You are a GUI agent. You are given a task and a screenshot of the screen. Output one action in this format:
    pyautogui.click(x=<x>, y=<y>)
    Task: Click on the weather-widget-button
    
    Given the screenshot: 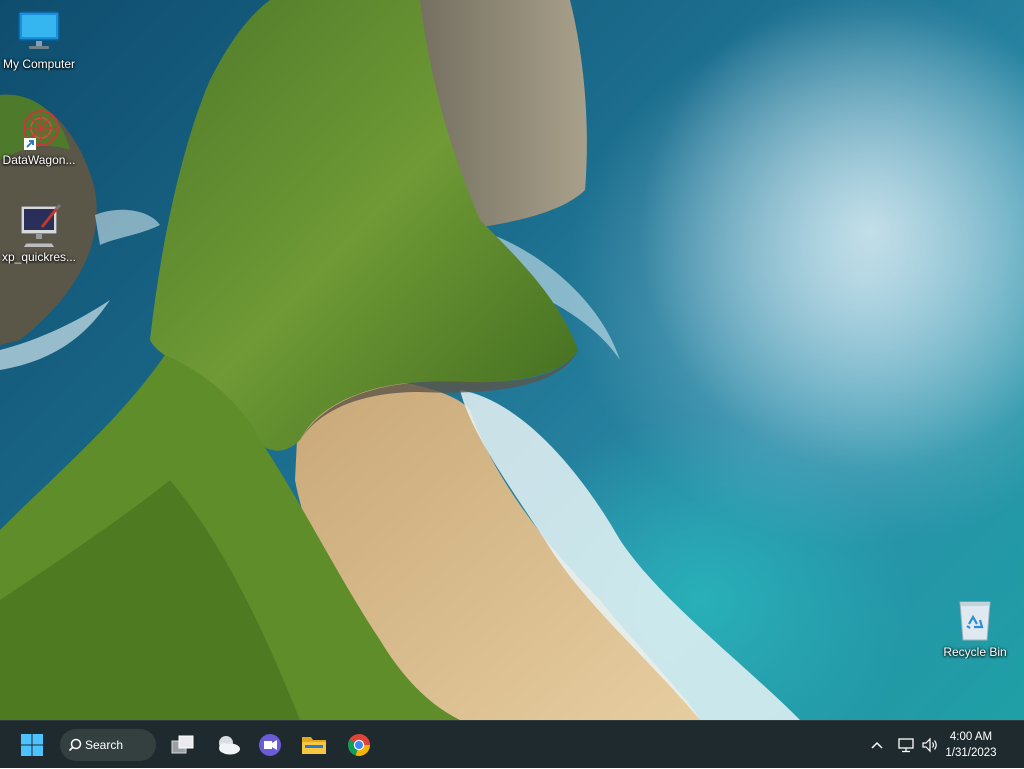 What is the action you would take?
    pyautogui.click(x=228, y=745)
    